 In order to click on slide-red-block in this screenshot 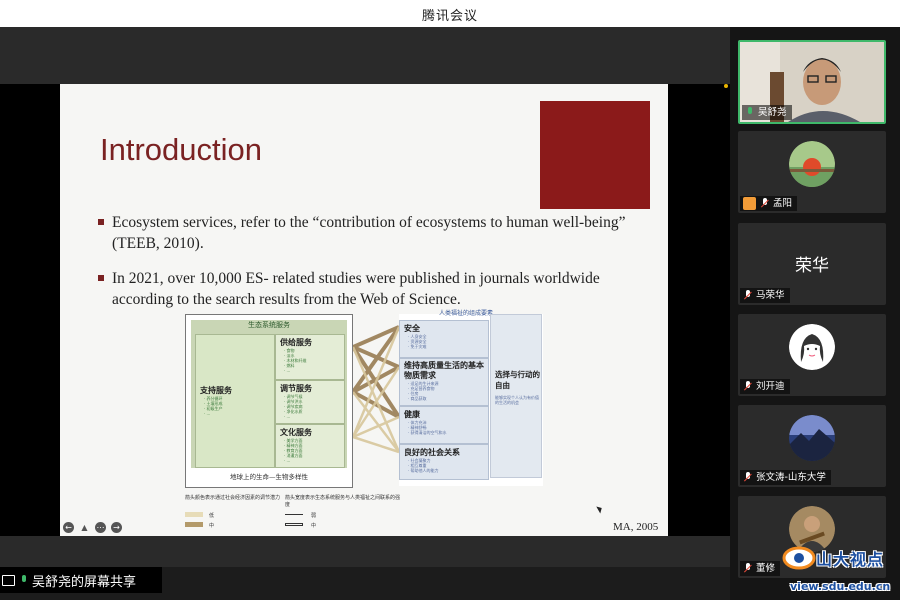, I will do `click(595, 155)`.